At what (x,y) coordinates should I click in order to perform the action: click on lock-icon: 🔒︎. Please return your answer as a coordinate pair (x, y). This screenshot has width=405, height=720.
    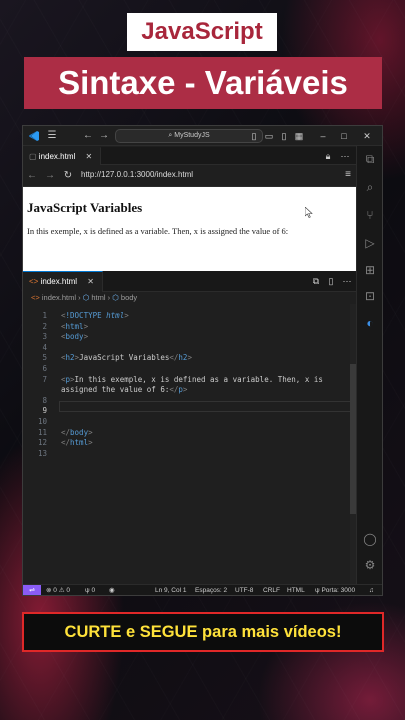
    Looking at the image, I should click on (328, 156).